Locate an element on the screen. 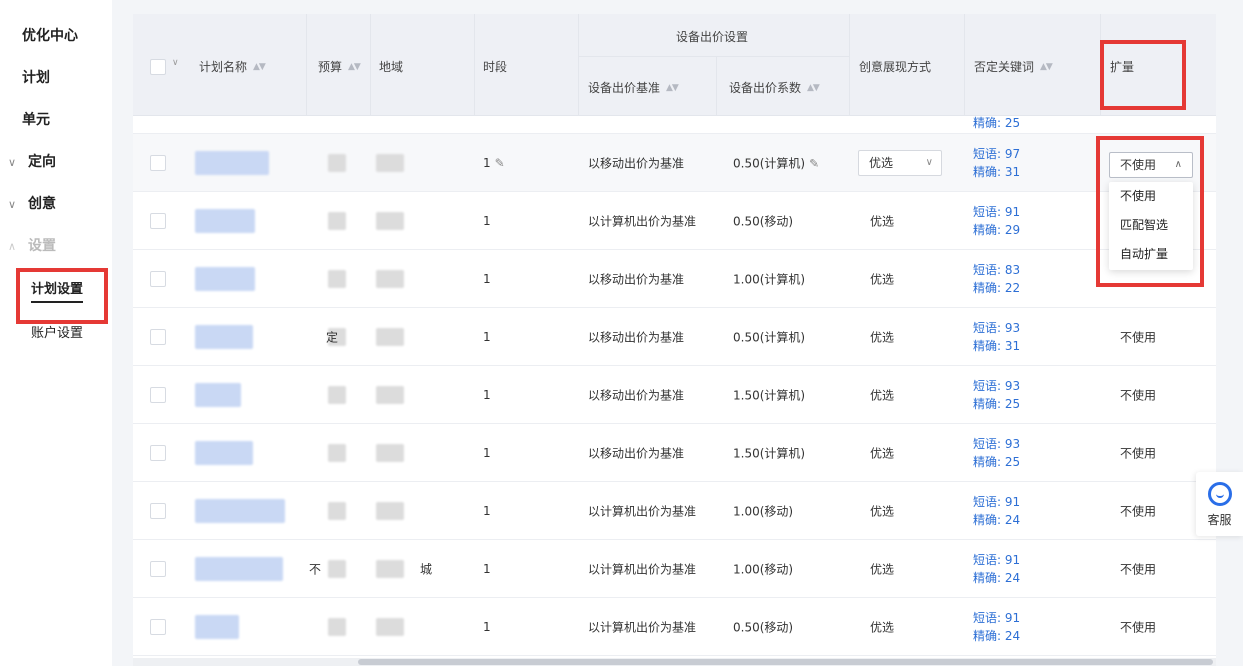  negative-keyword-cell: 短语: 83 精确: 22 is located at coordinates (996, 279).